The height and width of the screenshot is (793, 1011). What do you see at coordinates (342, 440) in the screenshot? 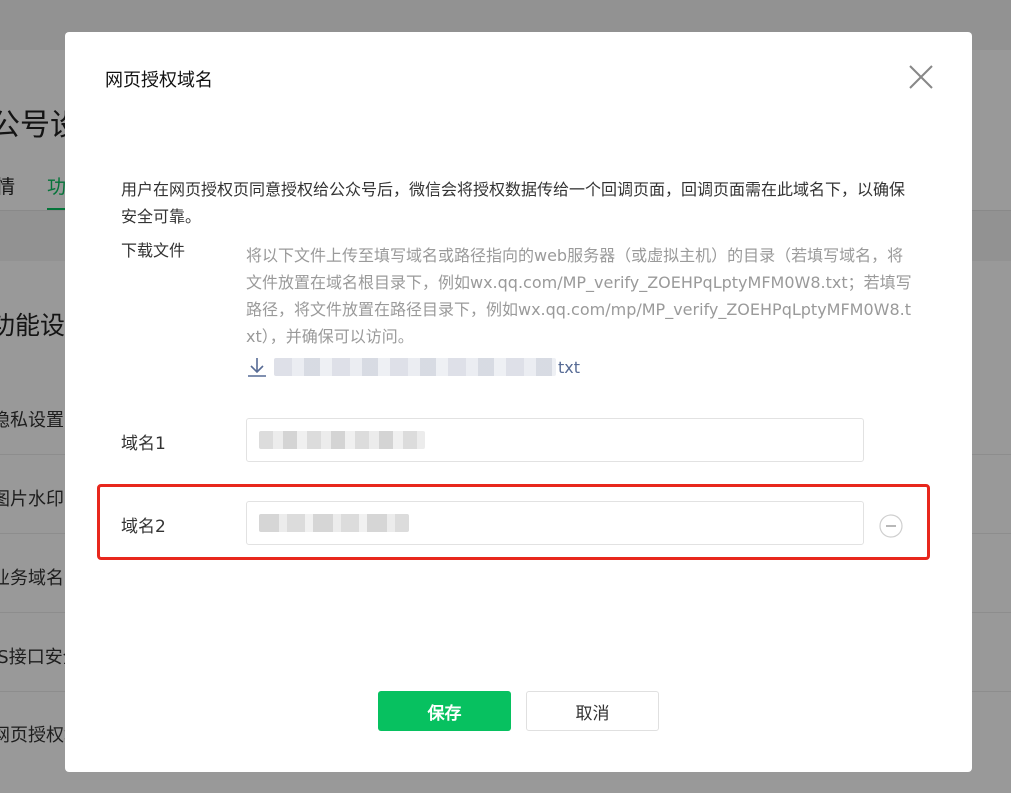
I see `domain1-value-redacted` at bounding box center [342, 440].